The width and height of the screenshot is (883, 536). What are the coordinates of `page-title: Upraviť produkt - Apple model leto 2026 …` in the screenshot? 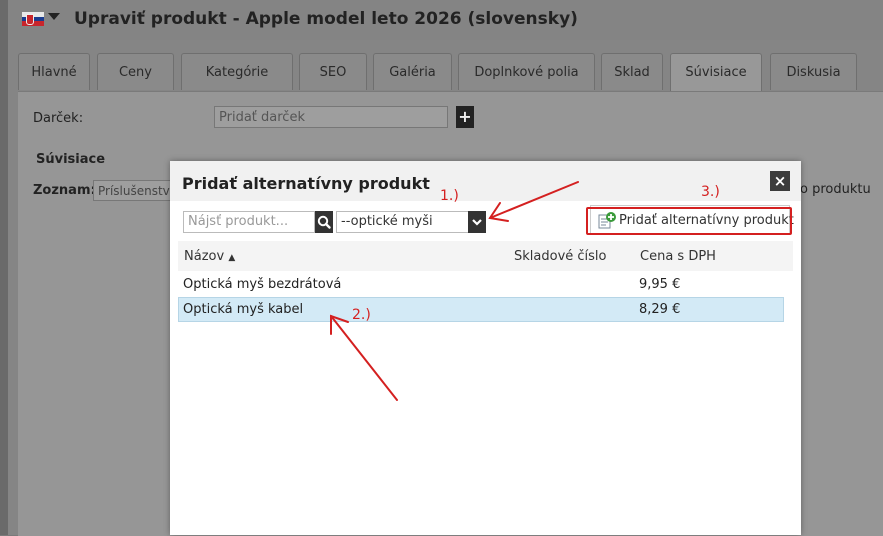 It's located at (326, 19).